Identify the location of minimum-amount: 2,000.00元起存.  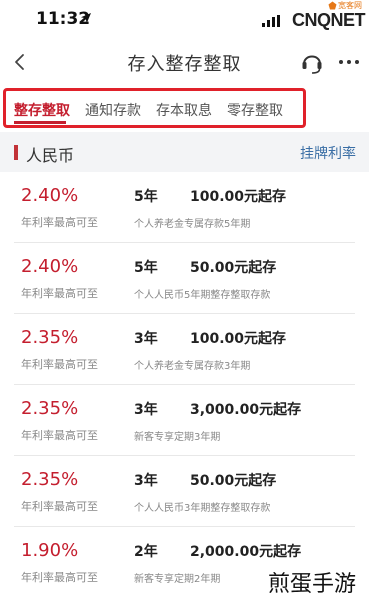
(246, 552).